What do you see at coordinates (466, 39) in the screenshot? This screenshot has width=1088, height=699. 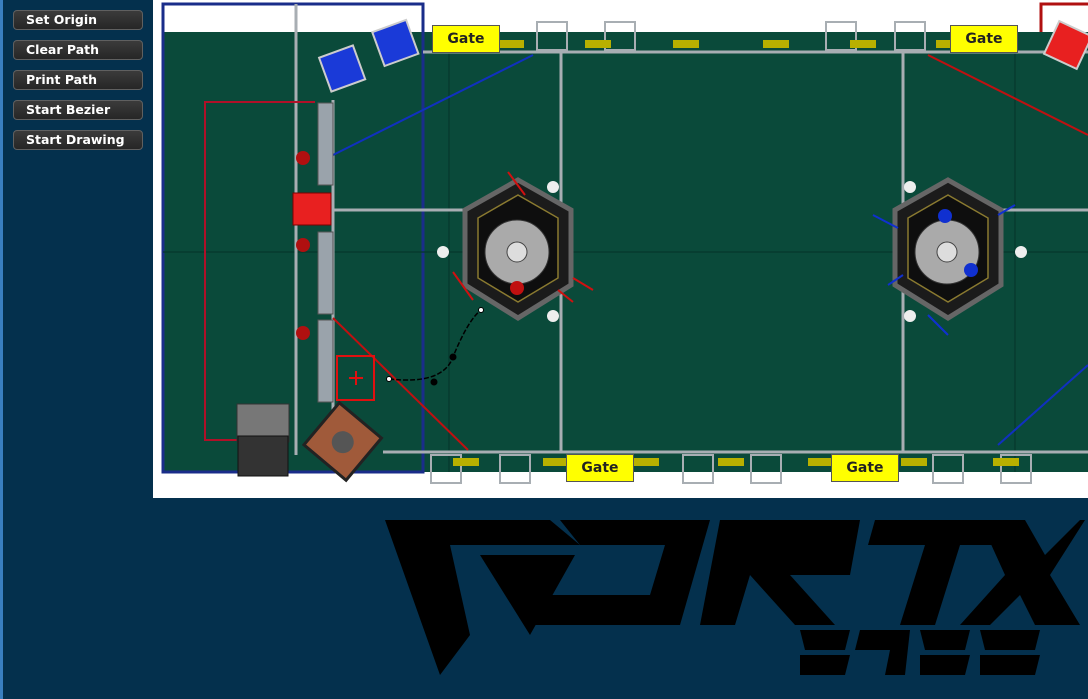 I see `gate-label-top-left: Gate` at bounding box center [466, 39].